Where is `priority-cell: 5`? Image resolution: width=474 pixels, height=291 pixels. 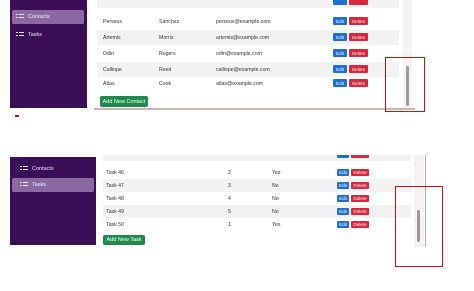 priority-cell: 5 is located at coordinates (229, 211).